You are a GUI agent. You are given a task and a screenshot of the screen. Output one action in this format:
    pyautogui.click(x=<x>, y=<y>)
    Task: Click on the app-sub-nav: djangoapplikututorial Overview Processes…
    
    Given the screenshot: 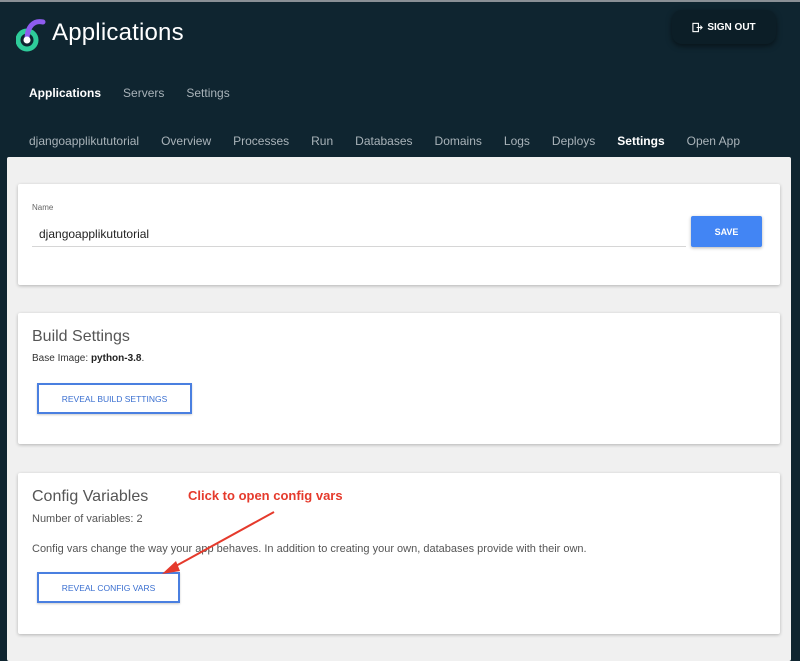 What is the action you would take?
    pyautogui.click(x=384, y=141)
    